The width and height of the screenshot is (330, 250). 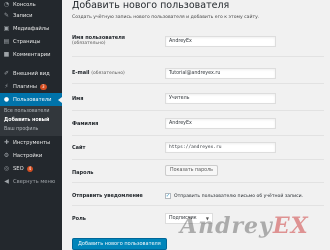 What do you see at coordinates (220, 41) in the screenshot?
I see `username-field: AndreyEx` at bounding box center [220, 41].